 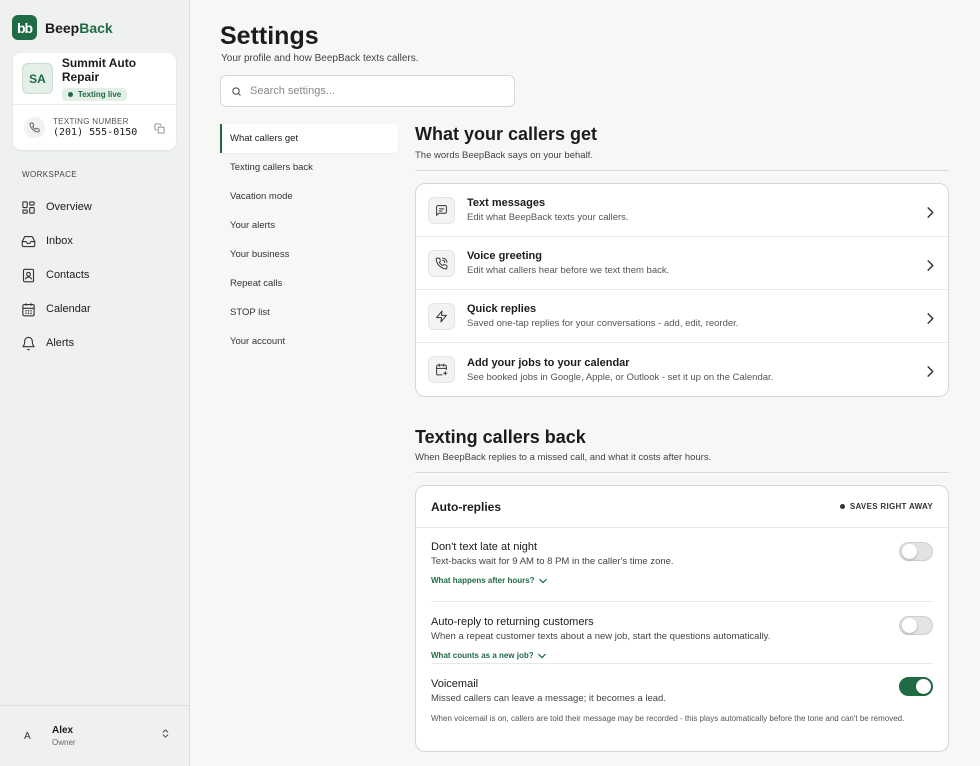 I want to click on row-title: Text messages, so click(x=506, y=203).